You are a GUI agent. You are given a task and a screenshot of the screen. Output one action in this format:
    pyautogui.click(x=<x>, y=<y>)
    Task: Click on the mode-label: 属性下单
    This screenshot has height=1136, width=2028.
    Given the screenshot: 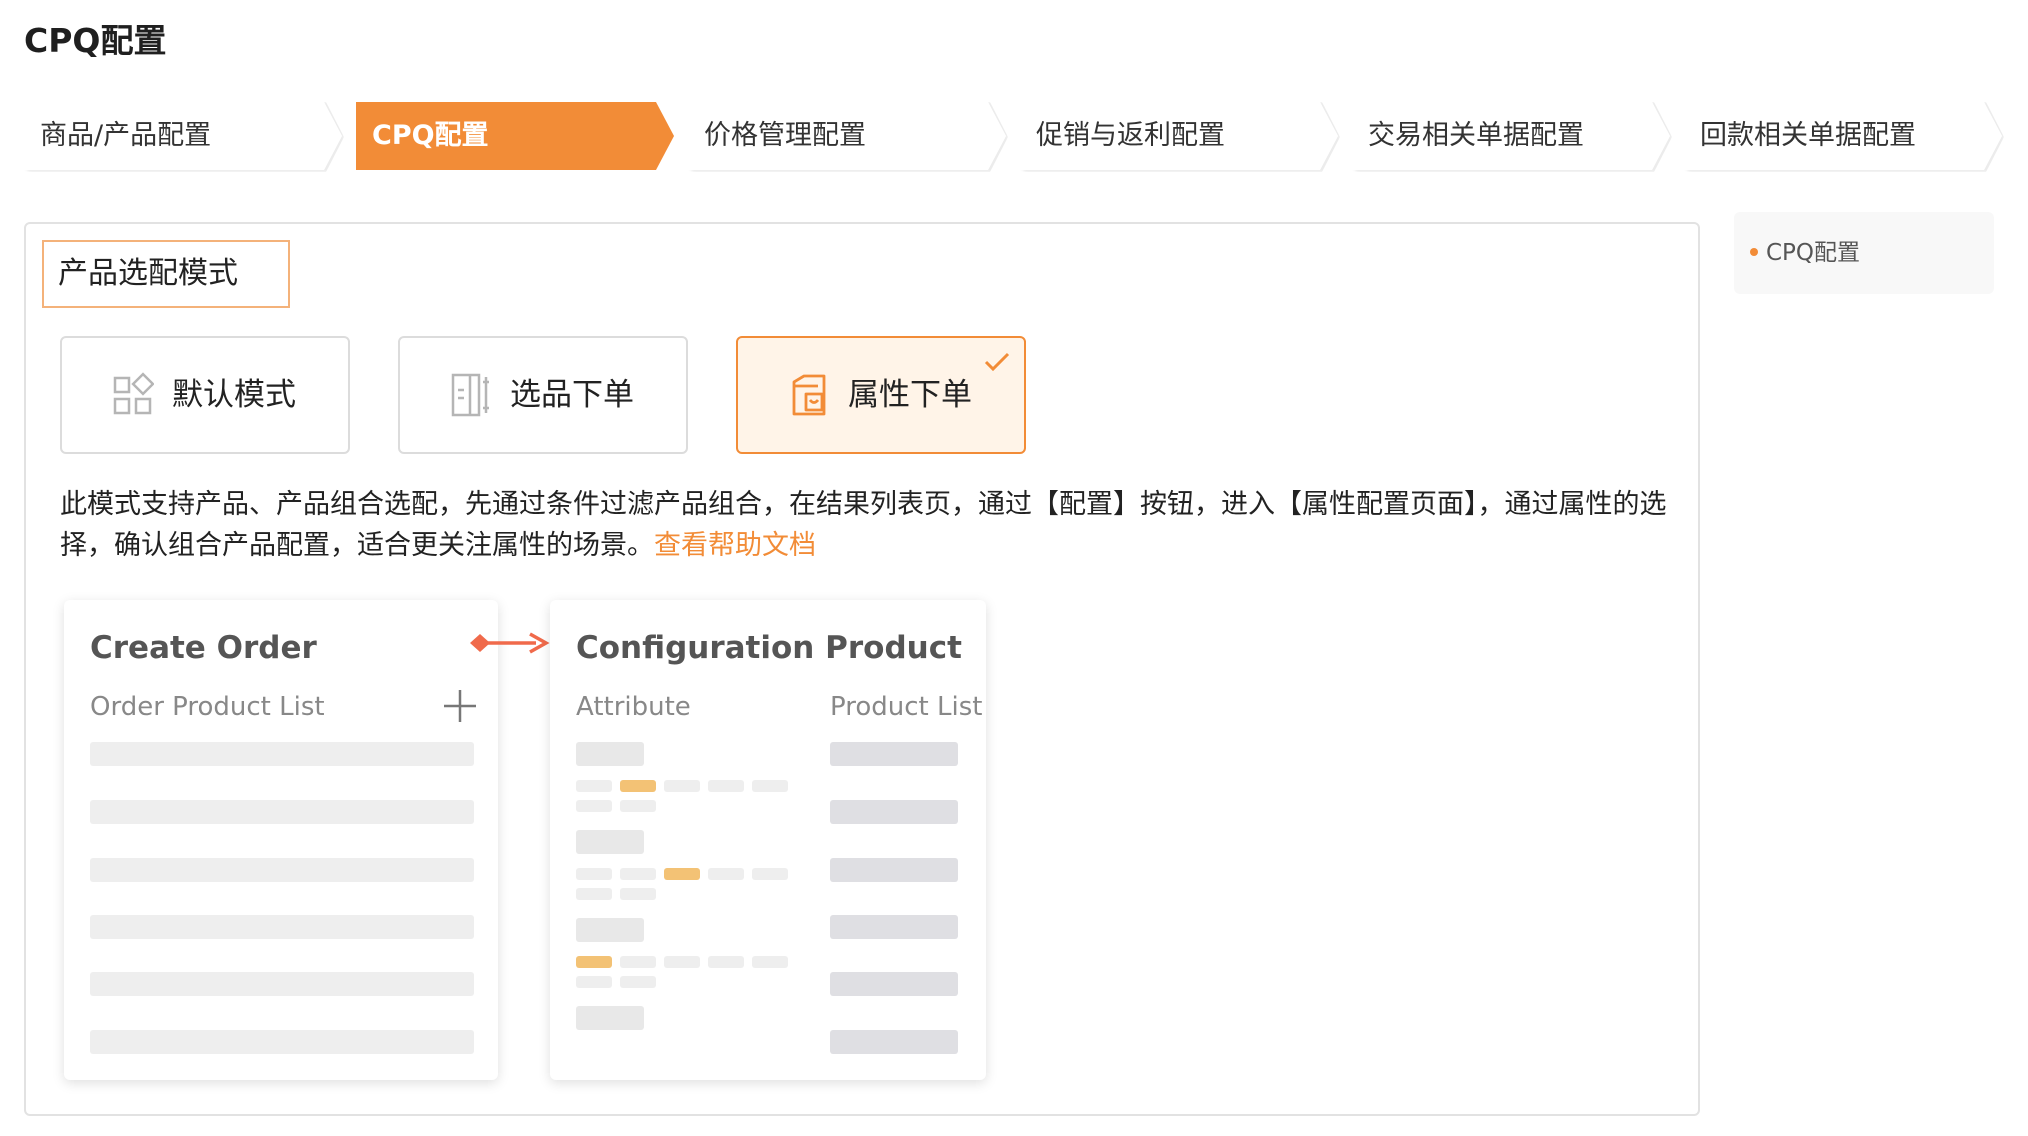 What is the action you would take?
    pyautogui.click(x=910, y=395)
    